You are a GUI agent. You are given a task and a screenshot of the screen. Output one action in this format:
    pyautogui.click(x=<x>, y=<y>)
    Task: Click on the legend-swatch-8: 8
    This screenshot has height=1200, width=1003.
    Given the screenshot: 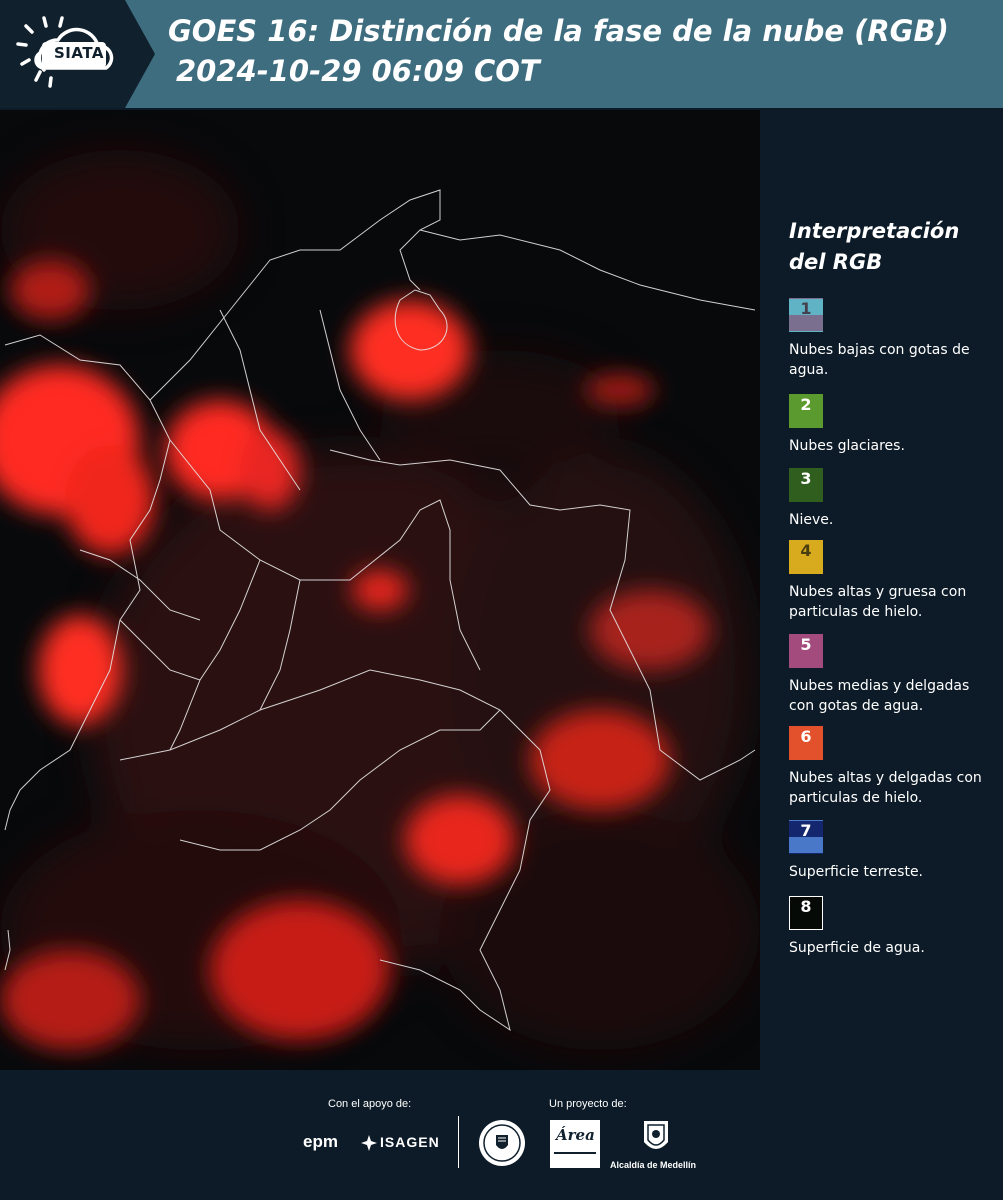 What is the action you would take?
    pyautogui.click(x=806, y=913)
    